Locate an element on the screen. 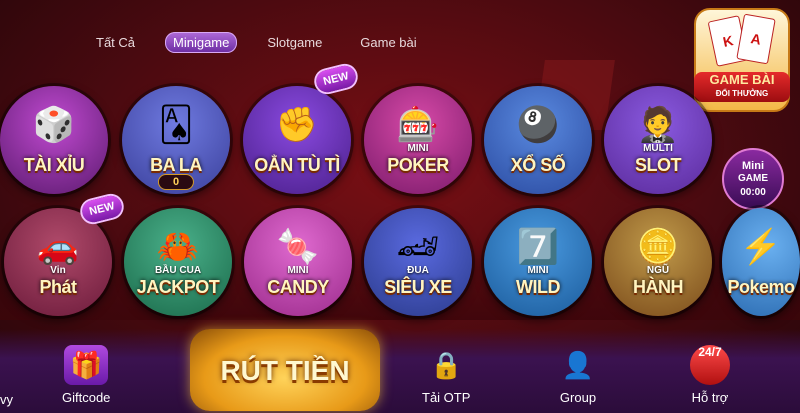  tab-minigame: Minigame is located at coordinates (201, 42).